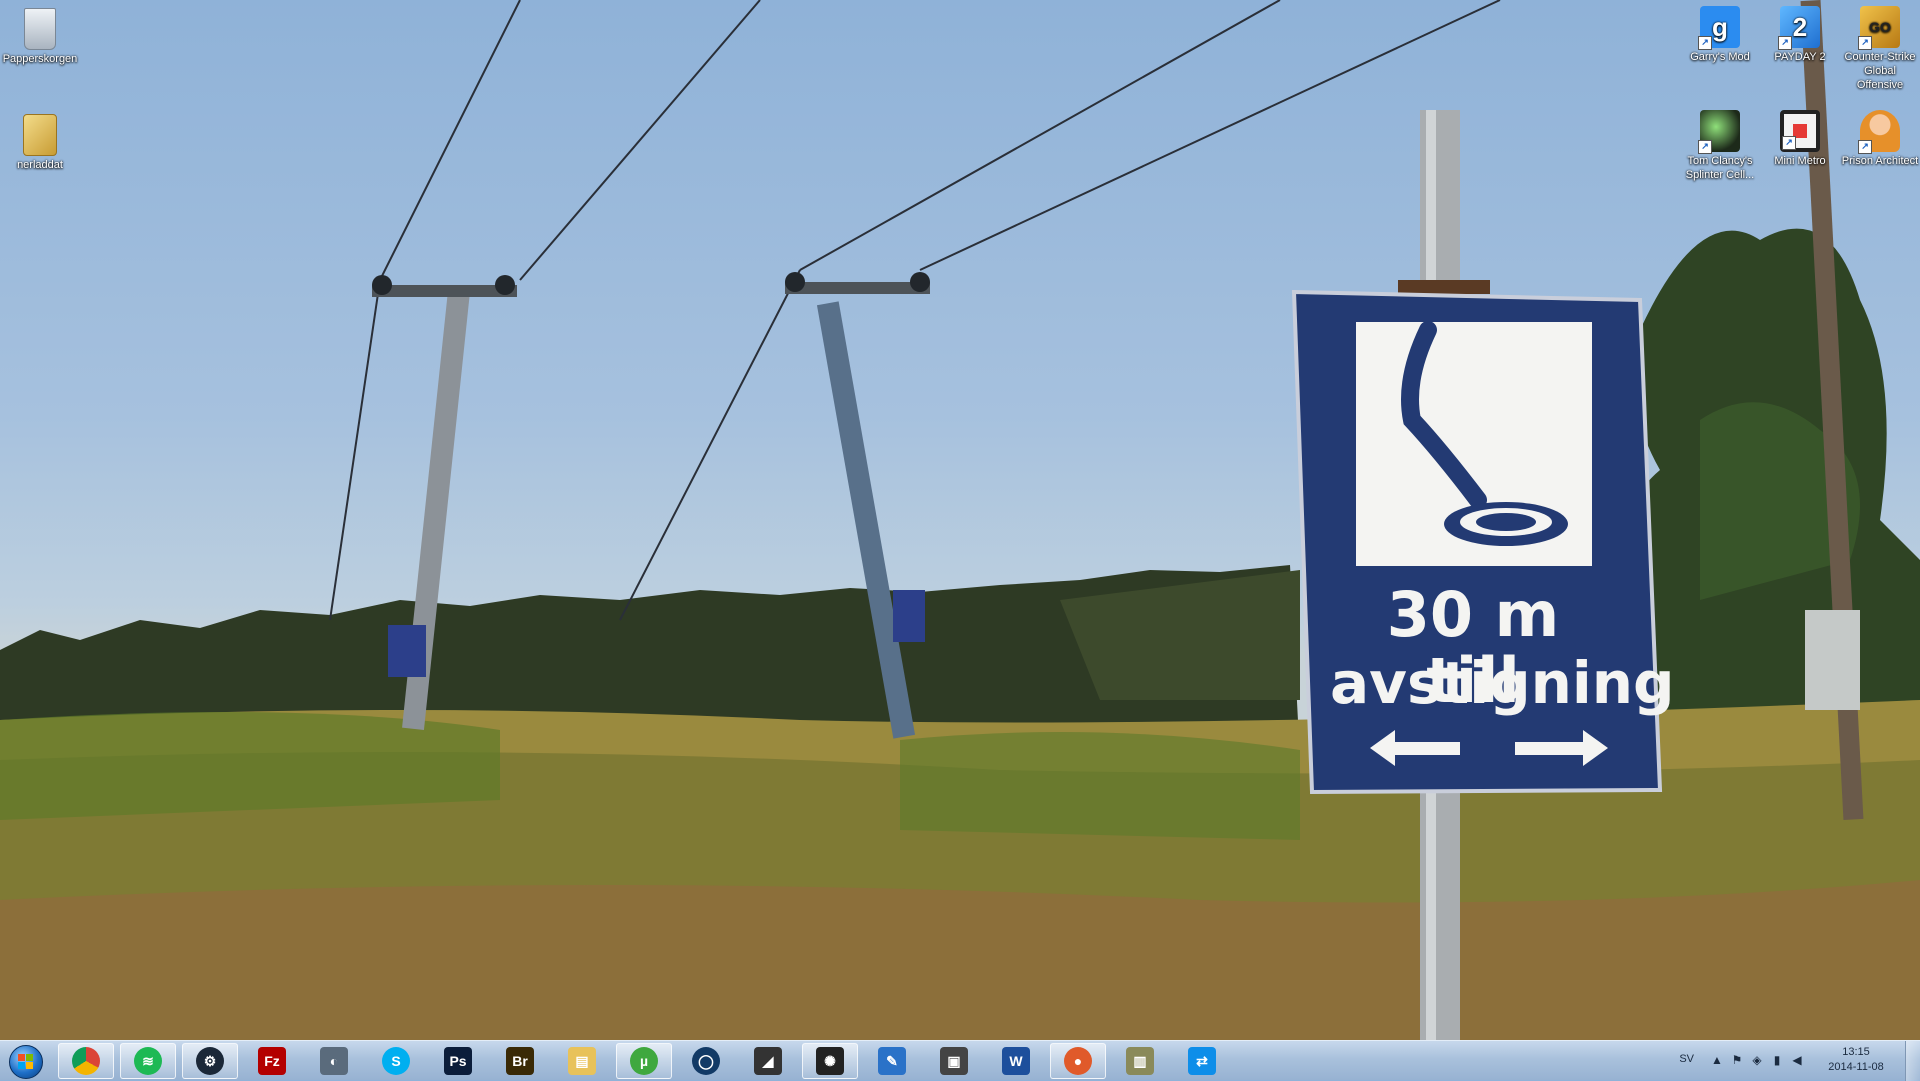  I want to click on folder-icon, so click(40, 135).